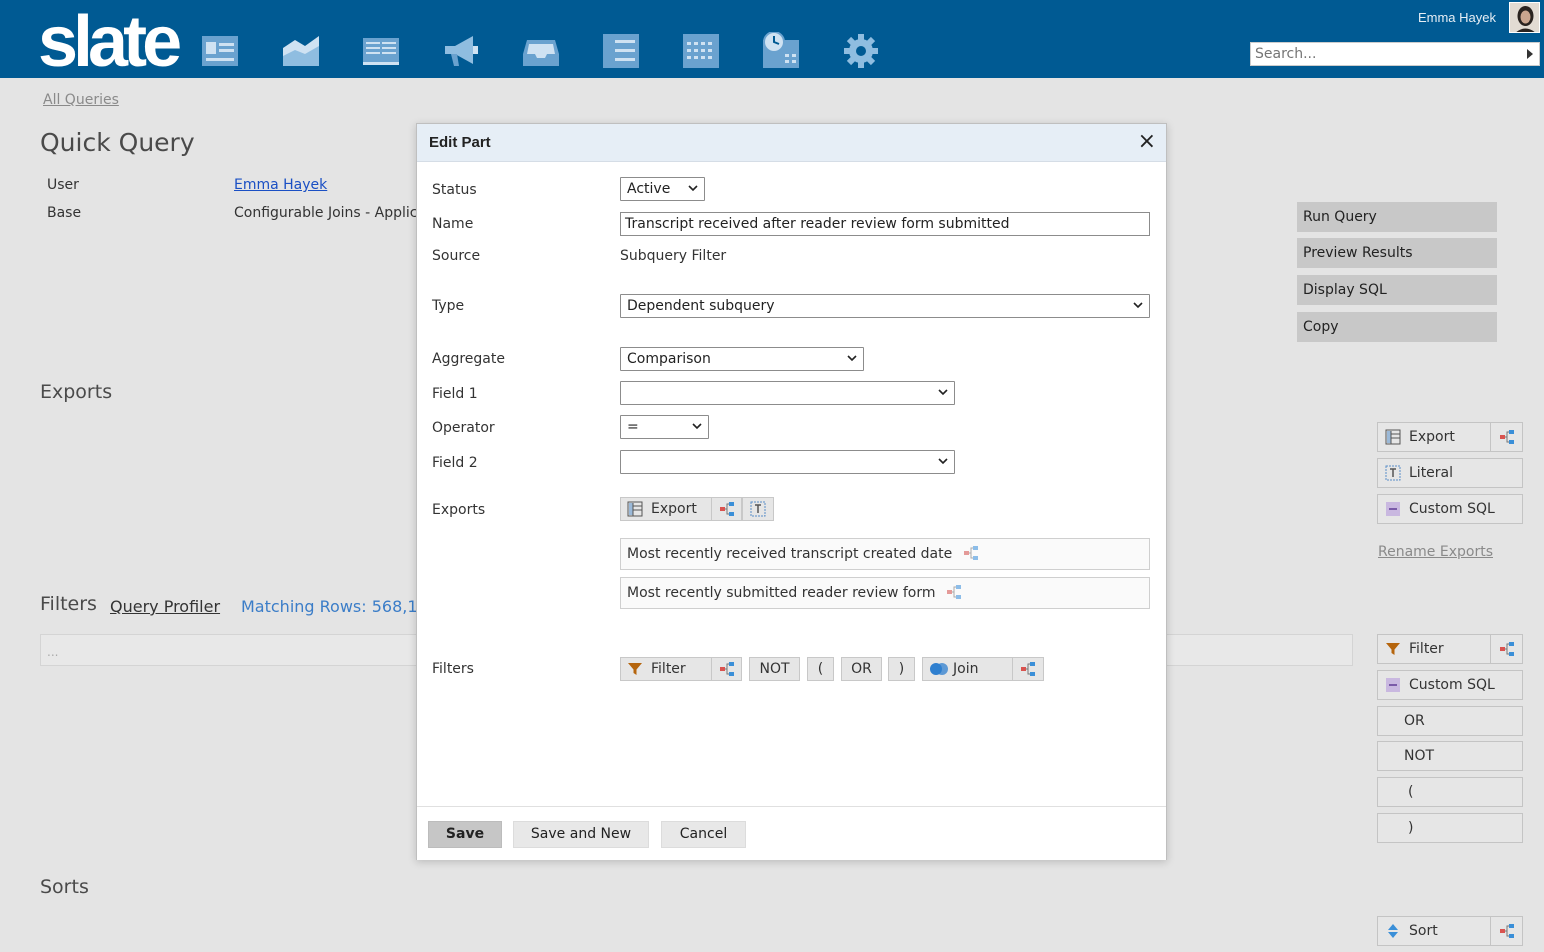 This screenshot has width=1544, height=952. What do you see at coordinates (64, 887) in the screenshot?
I see `sorts-heading: Sorts` at bounding box center [64, 887].